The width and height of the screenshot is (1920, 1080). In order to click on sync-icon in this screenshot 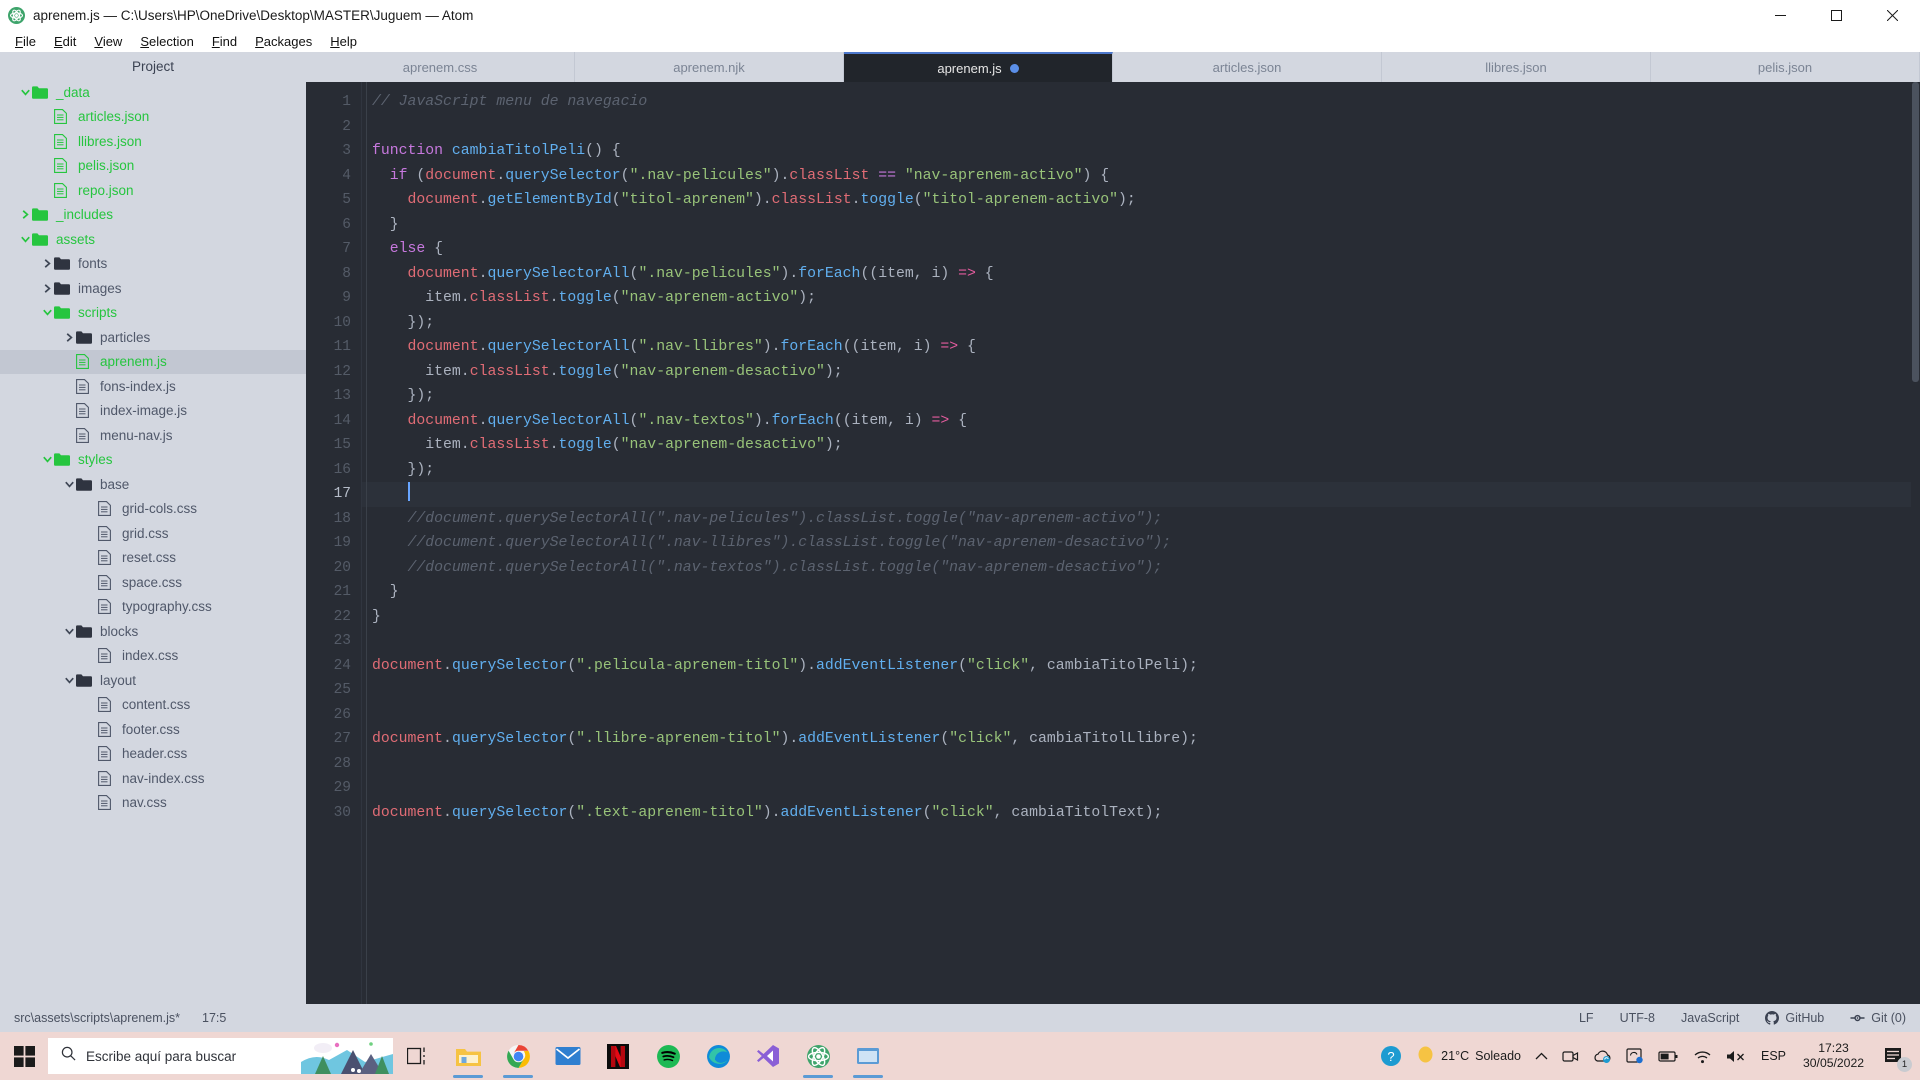, I will do `click(1635, 1056)`.